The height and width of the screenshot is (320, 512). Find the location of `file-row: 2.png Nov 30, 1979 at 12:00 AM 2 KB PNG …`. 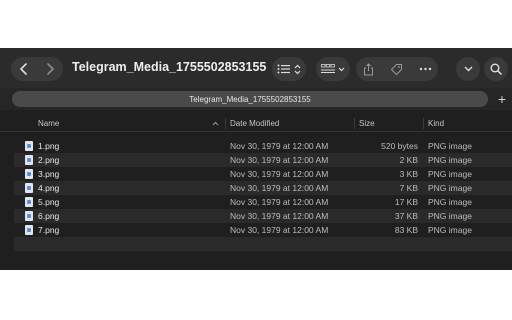

file-row: 2.png Nov 30, 1979 at 12:00 AM 2 KB PNG … is located at coordinates (263, 160).